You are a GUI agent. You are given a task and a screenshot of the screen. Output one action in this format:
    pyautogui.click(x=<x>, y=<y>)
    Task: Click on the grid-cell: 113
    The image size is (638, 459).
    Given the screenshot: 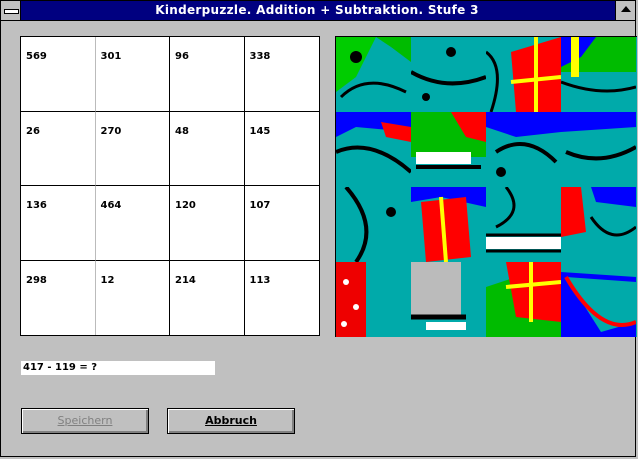 What is the action you would take?
    pyautogui.click(x=282, y=298)
    